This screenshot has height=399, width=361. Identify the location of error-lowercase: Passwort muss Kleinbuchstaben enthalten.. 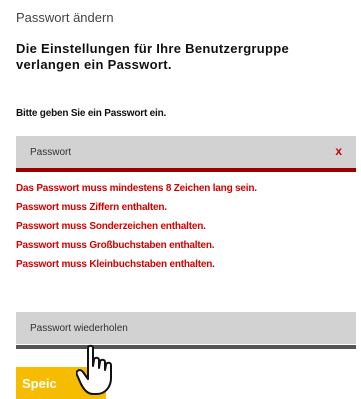
(115, 264).